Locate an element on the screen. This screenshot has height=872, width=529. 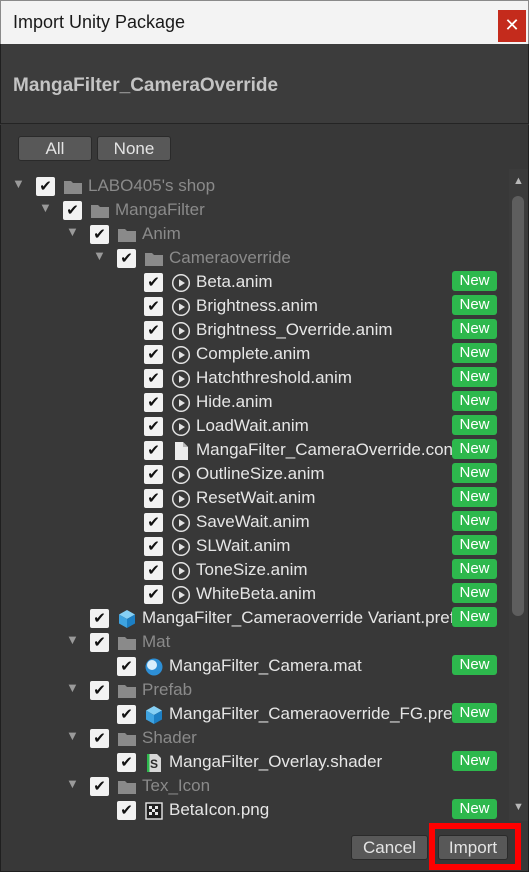
selection-toolbar: All None is located at coordinates (264, 147).